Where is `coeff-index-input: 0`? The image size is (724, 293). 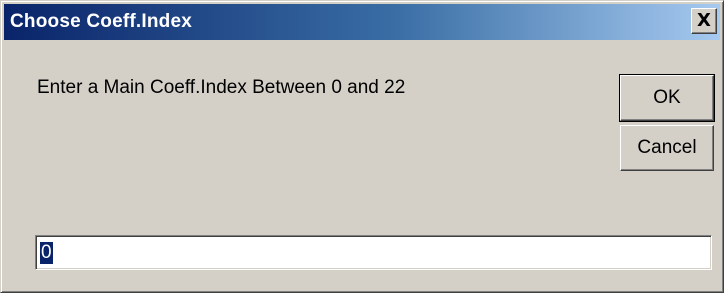
coeff-index-input: 0 is located at coordinates (373, 252).